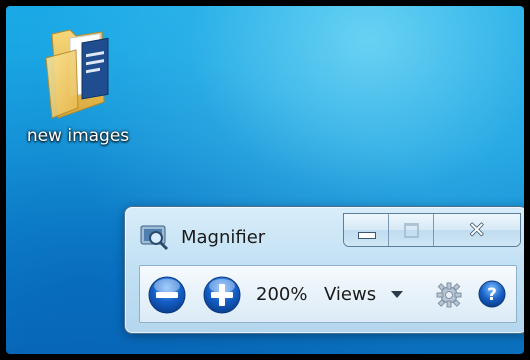 The image size is (530, 360). I want to click on chevron-down-icon, so click(397, 294).